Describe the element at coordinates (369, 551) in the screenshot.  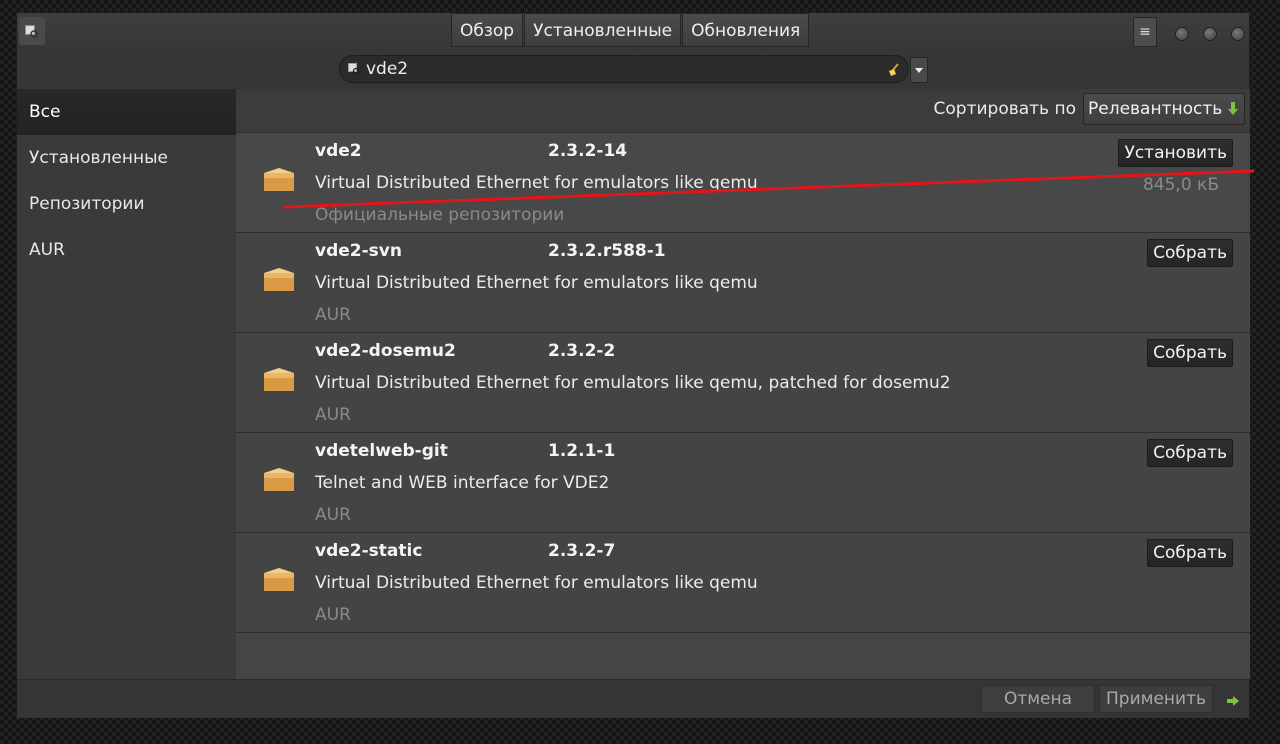
I see `package-name: vde2-static` at that location.